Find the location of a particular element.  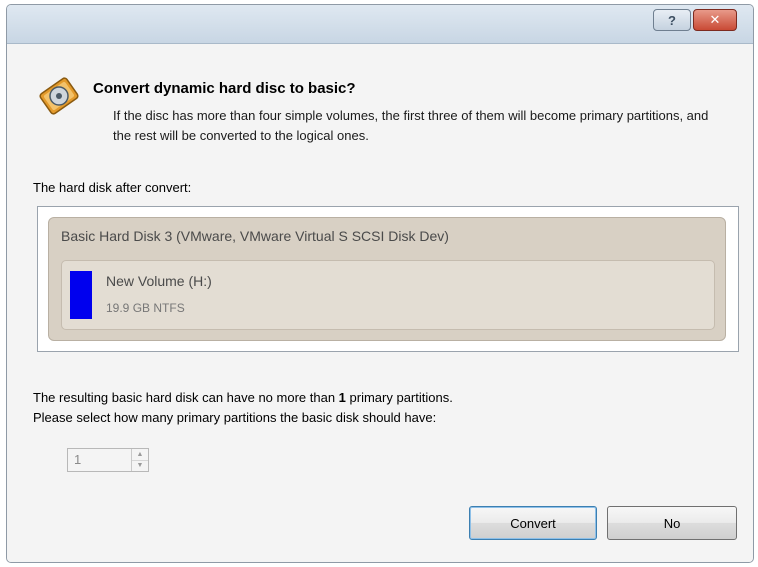

volume-block: New Volume (H:) 19.9 GB NTFS is located at coordinates (388, 295).